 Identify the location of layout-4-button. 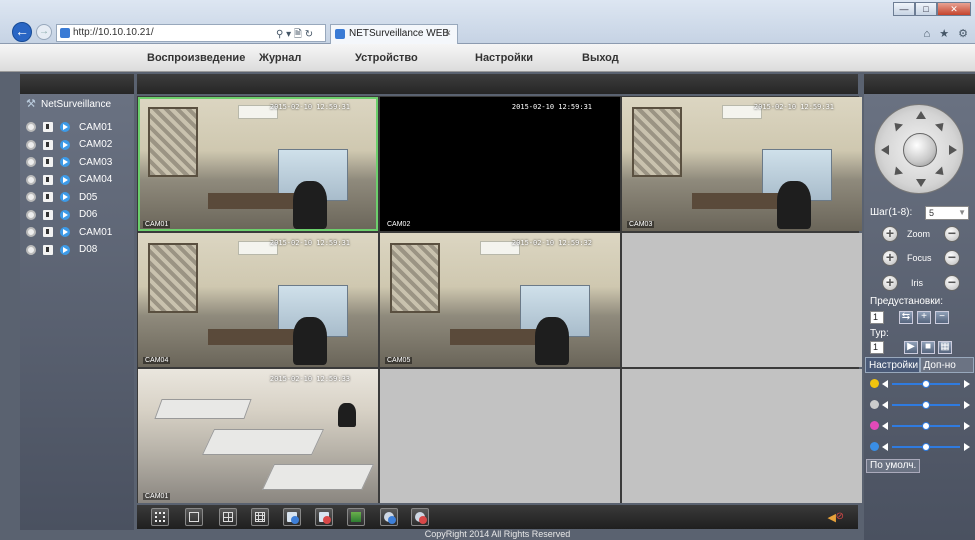
(228, 517).